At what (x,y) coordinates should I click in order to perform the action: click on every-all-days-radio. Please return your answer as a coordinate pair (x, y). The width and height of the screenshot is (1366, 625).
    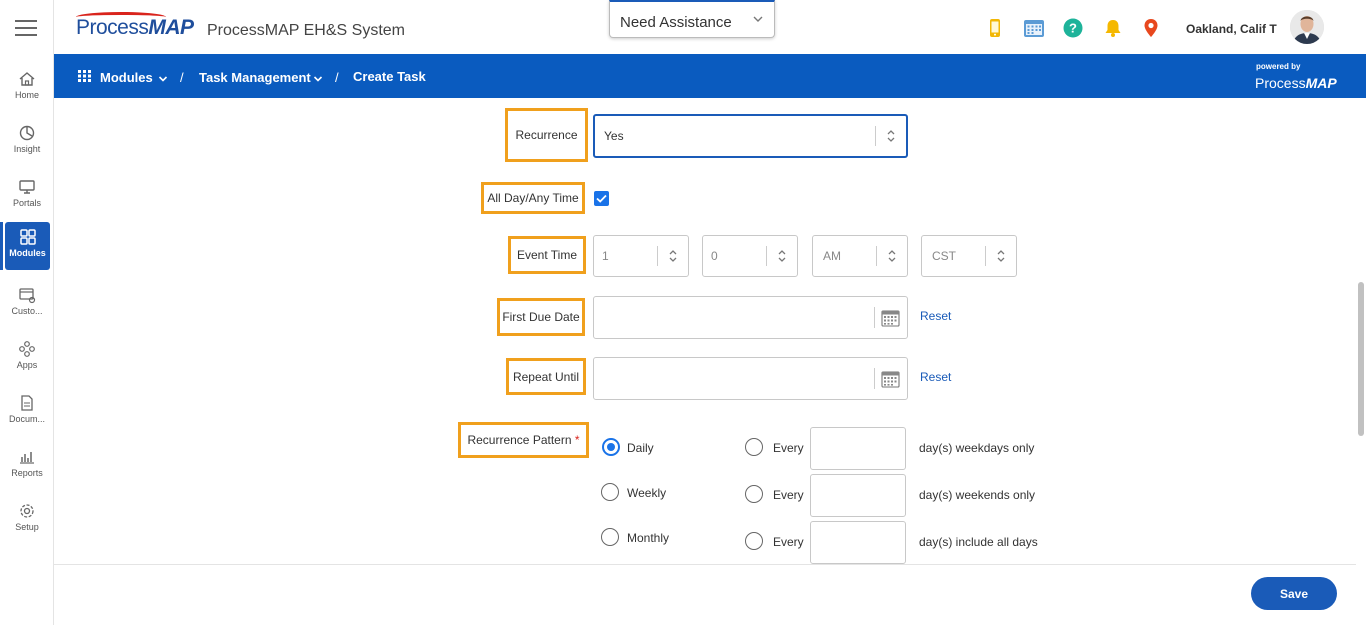
    Looking at the image, I should click on (754, 541).